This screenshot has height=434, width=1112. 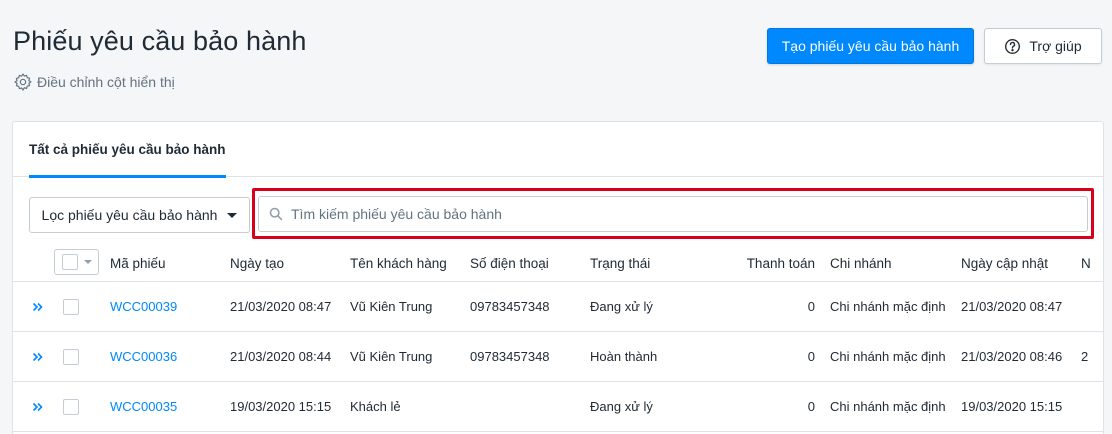 What do you see at coordinates (558, 150) in the screenshot?
I see `tab-bar: Tất cả phiếu yêu cầu bảo hành` at bounding box center [558, 150].